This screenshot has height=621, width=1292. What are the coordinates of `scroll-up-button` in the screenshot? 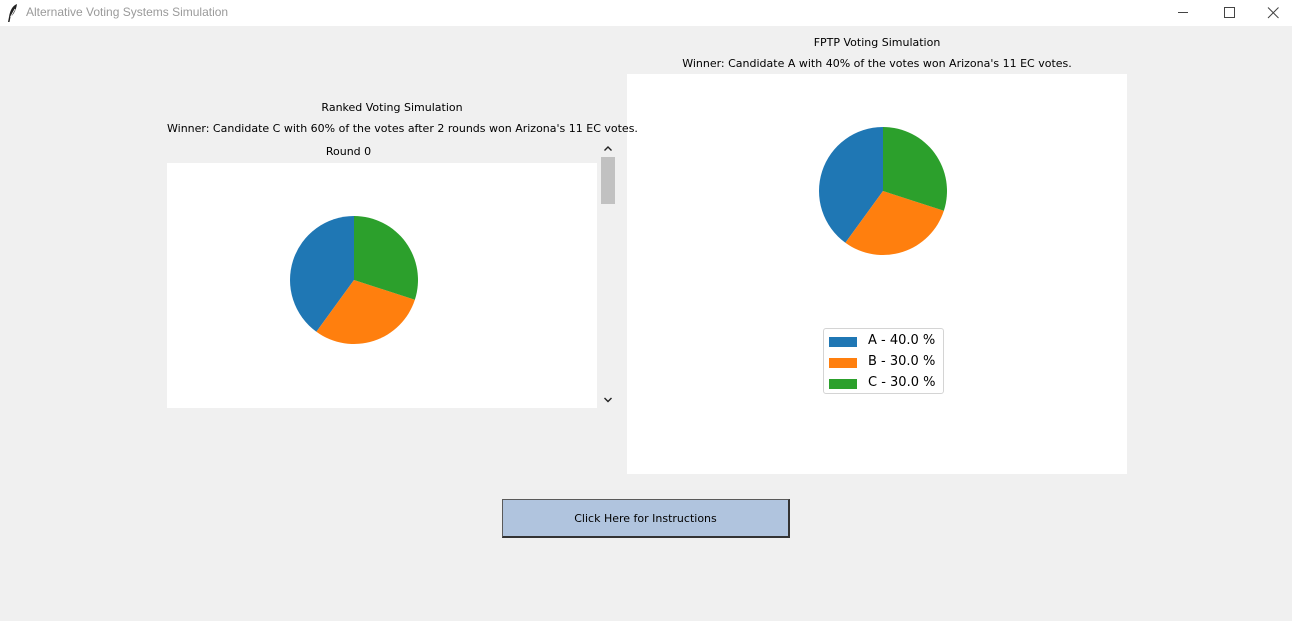 It's located at (608, 149).